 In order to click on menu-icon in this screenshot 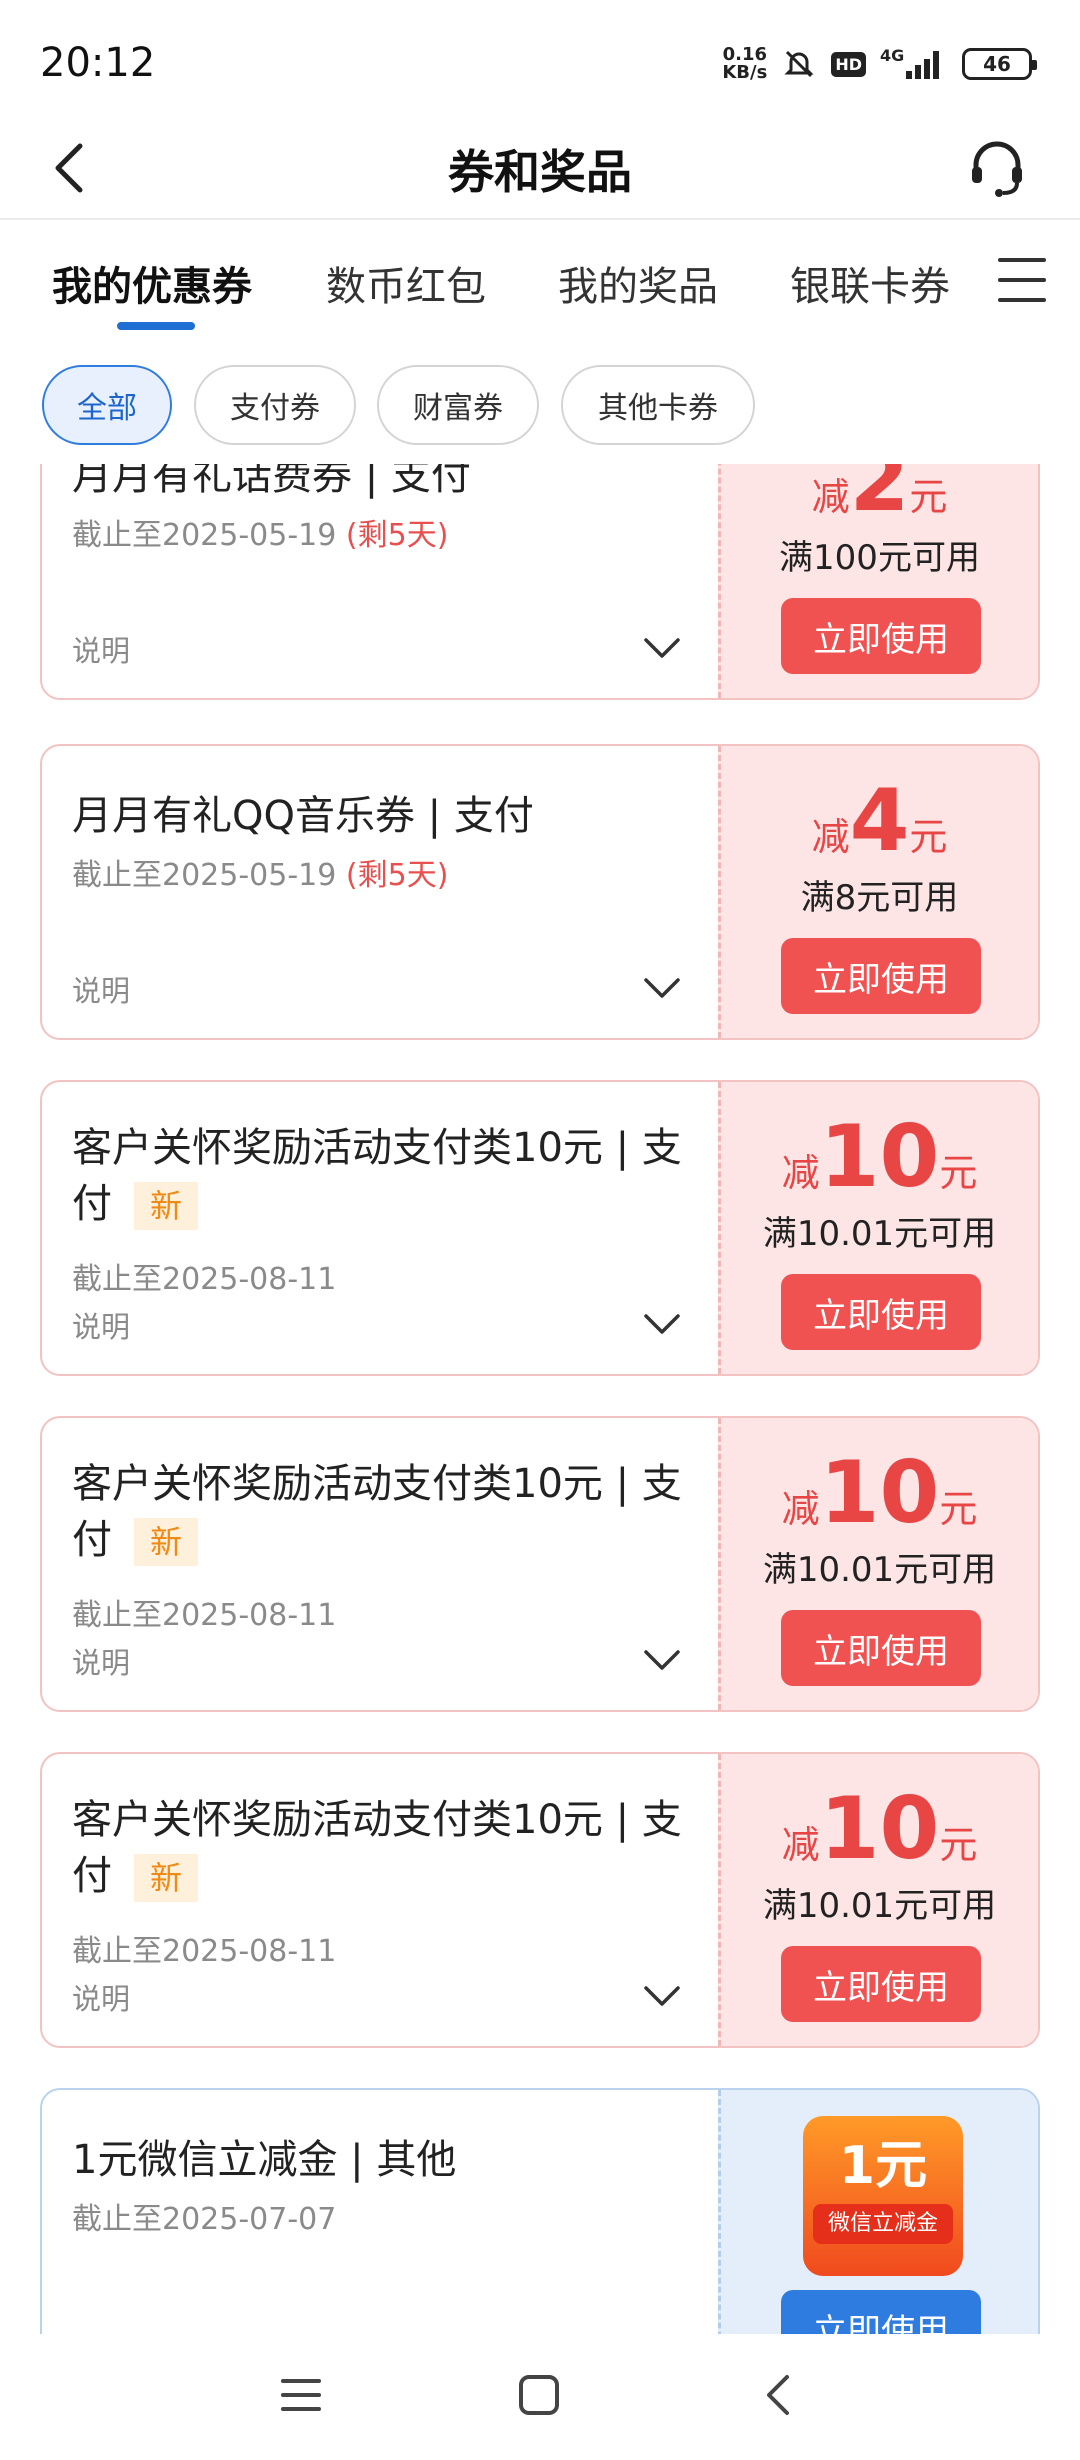, I will do `click(301, 2397)`.